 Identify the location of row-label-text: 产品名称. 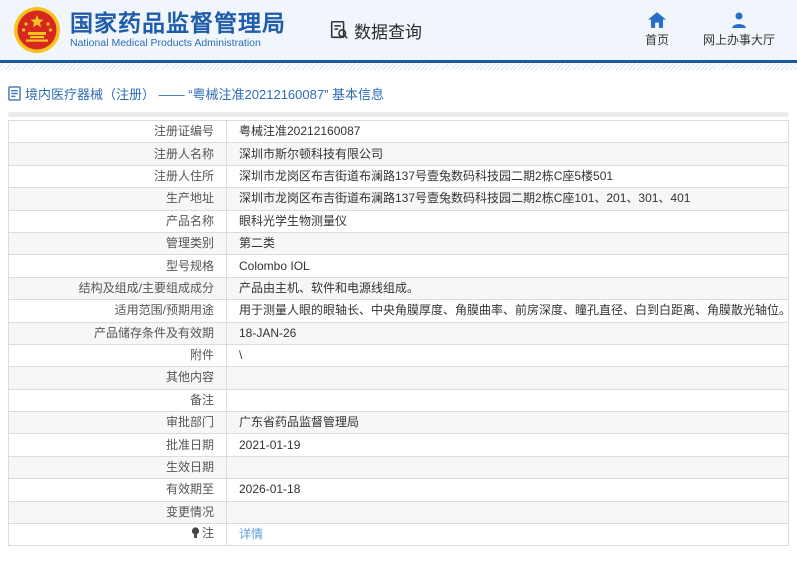
(189, 220).